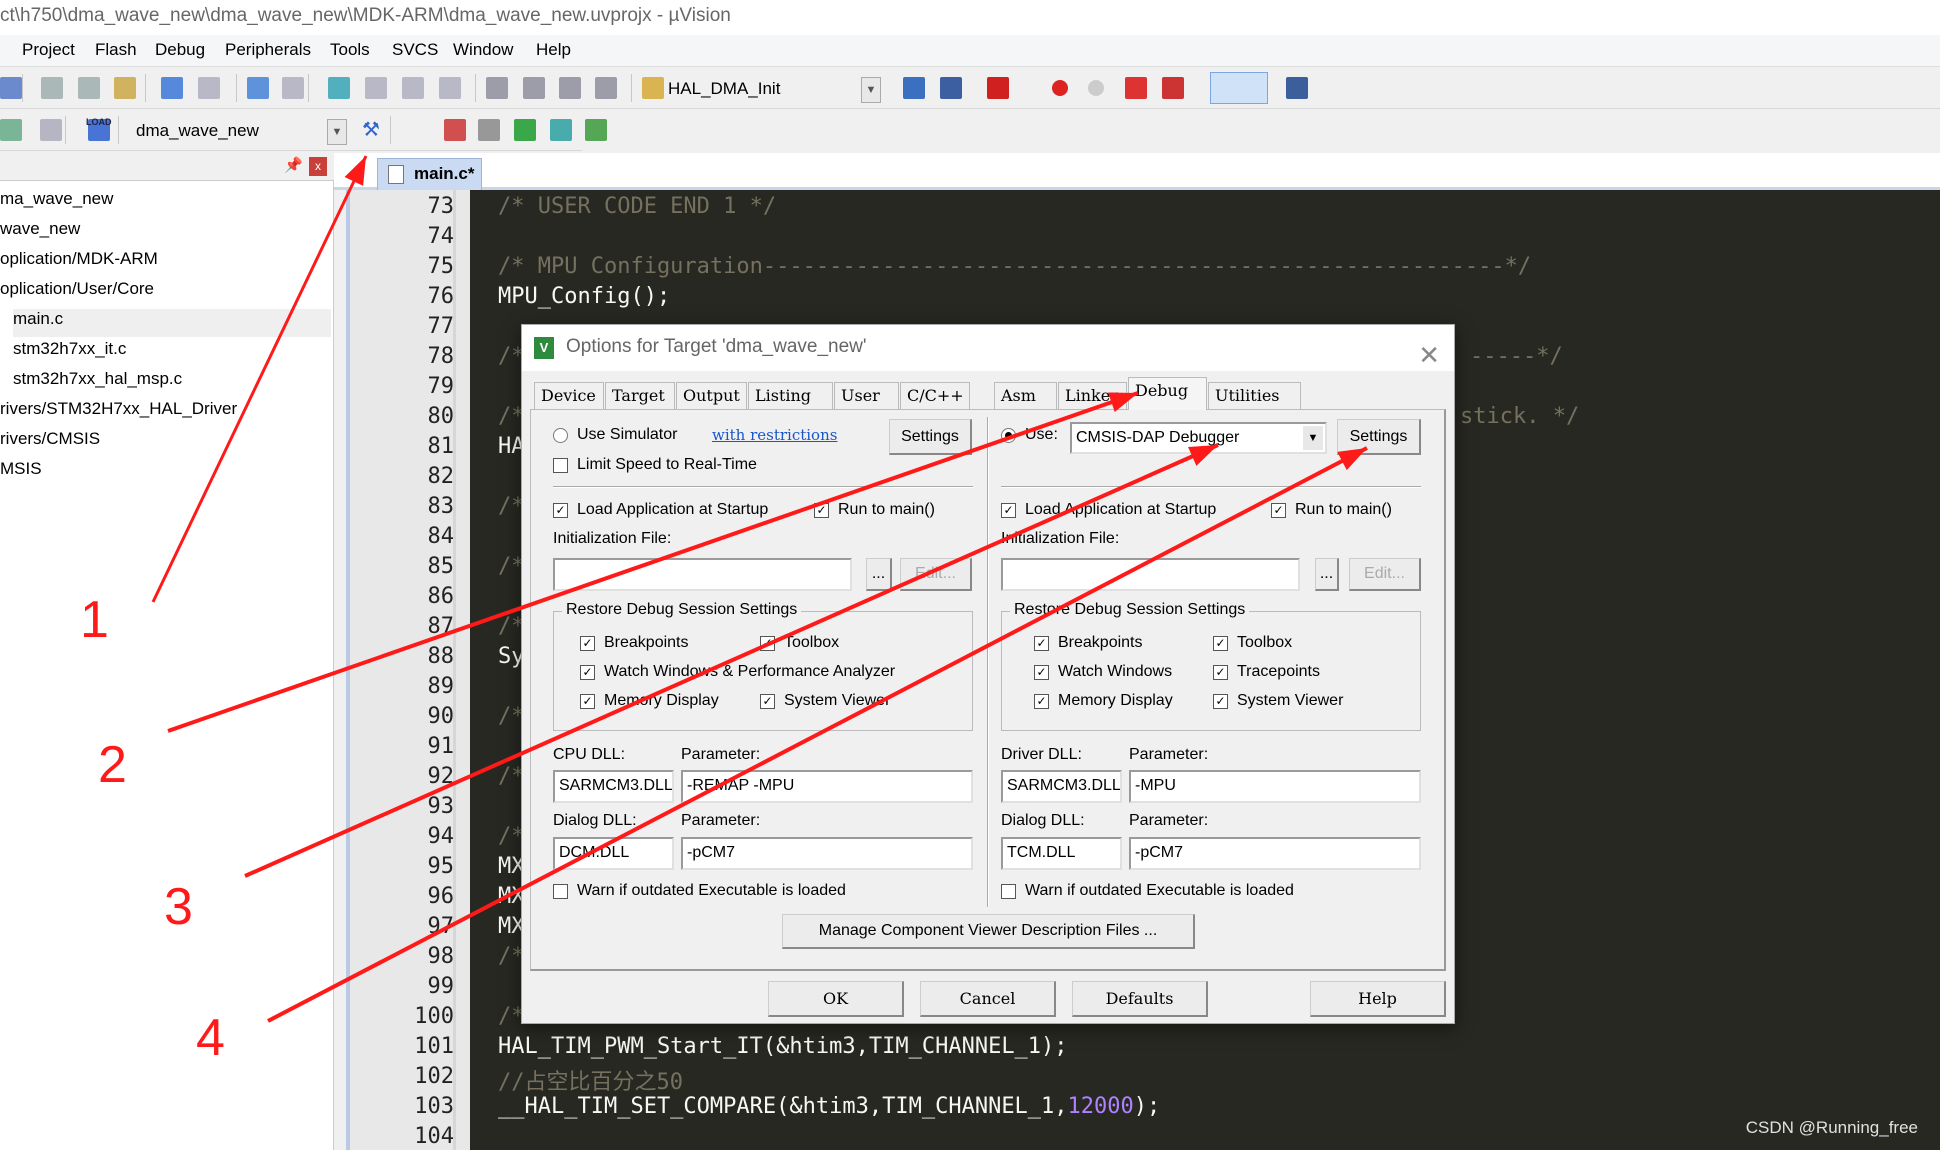  I want to click on menu-window: Window, so click(483, 50).